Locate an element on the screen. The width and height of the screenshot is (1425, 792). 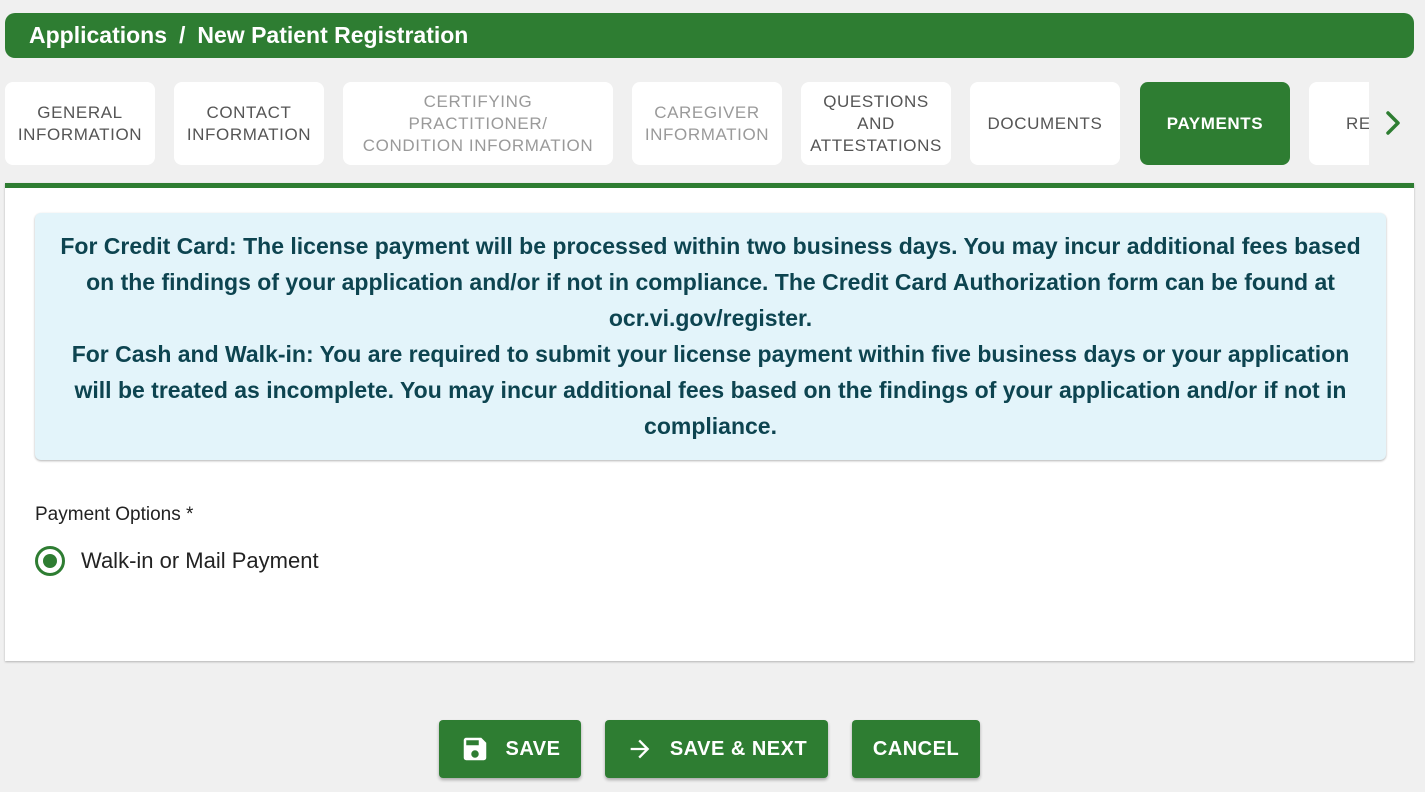
cancel-label: CANCEL is located at coordinates (916, 748).